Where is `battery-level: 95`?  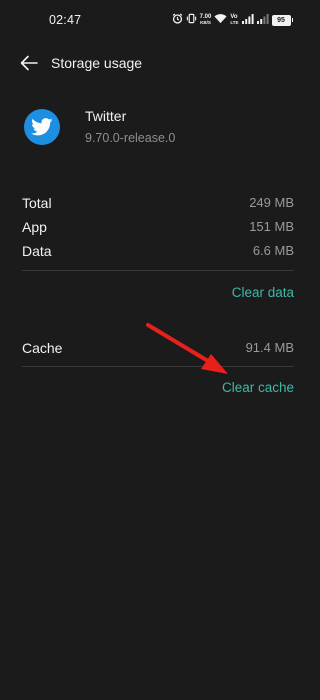 battery-level: 95 is located at coordinates (281, 20).